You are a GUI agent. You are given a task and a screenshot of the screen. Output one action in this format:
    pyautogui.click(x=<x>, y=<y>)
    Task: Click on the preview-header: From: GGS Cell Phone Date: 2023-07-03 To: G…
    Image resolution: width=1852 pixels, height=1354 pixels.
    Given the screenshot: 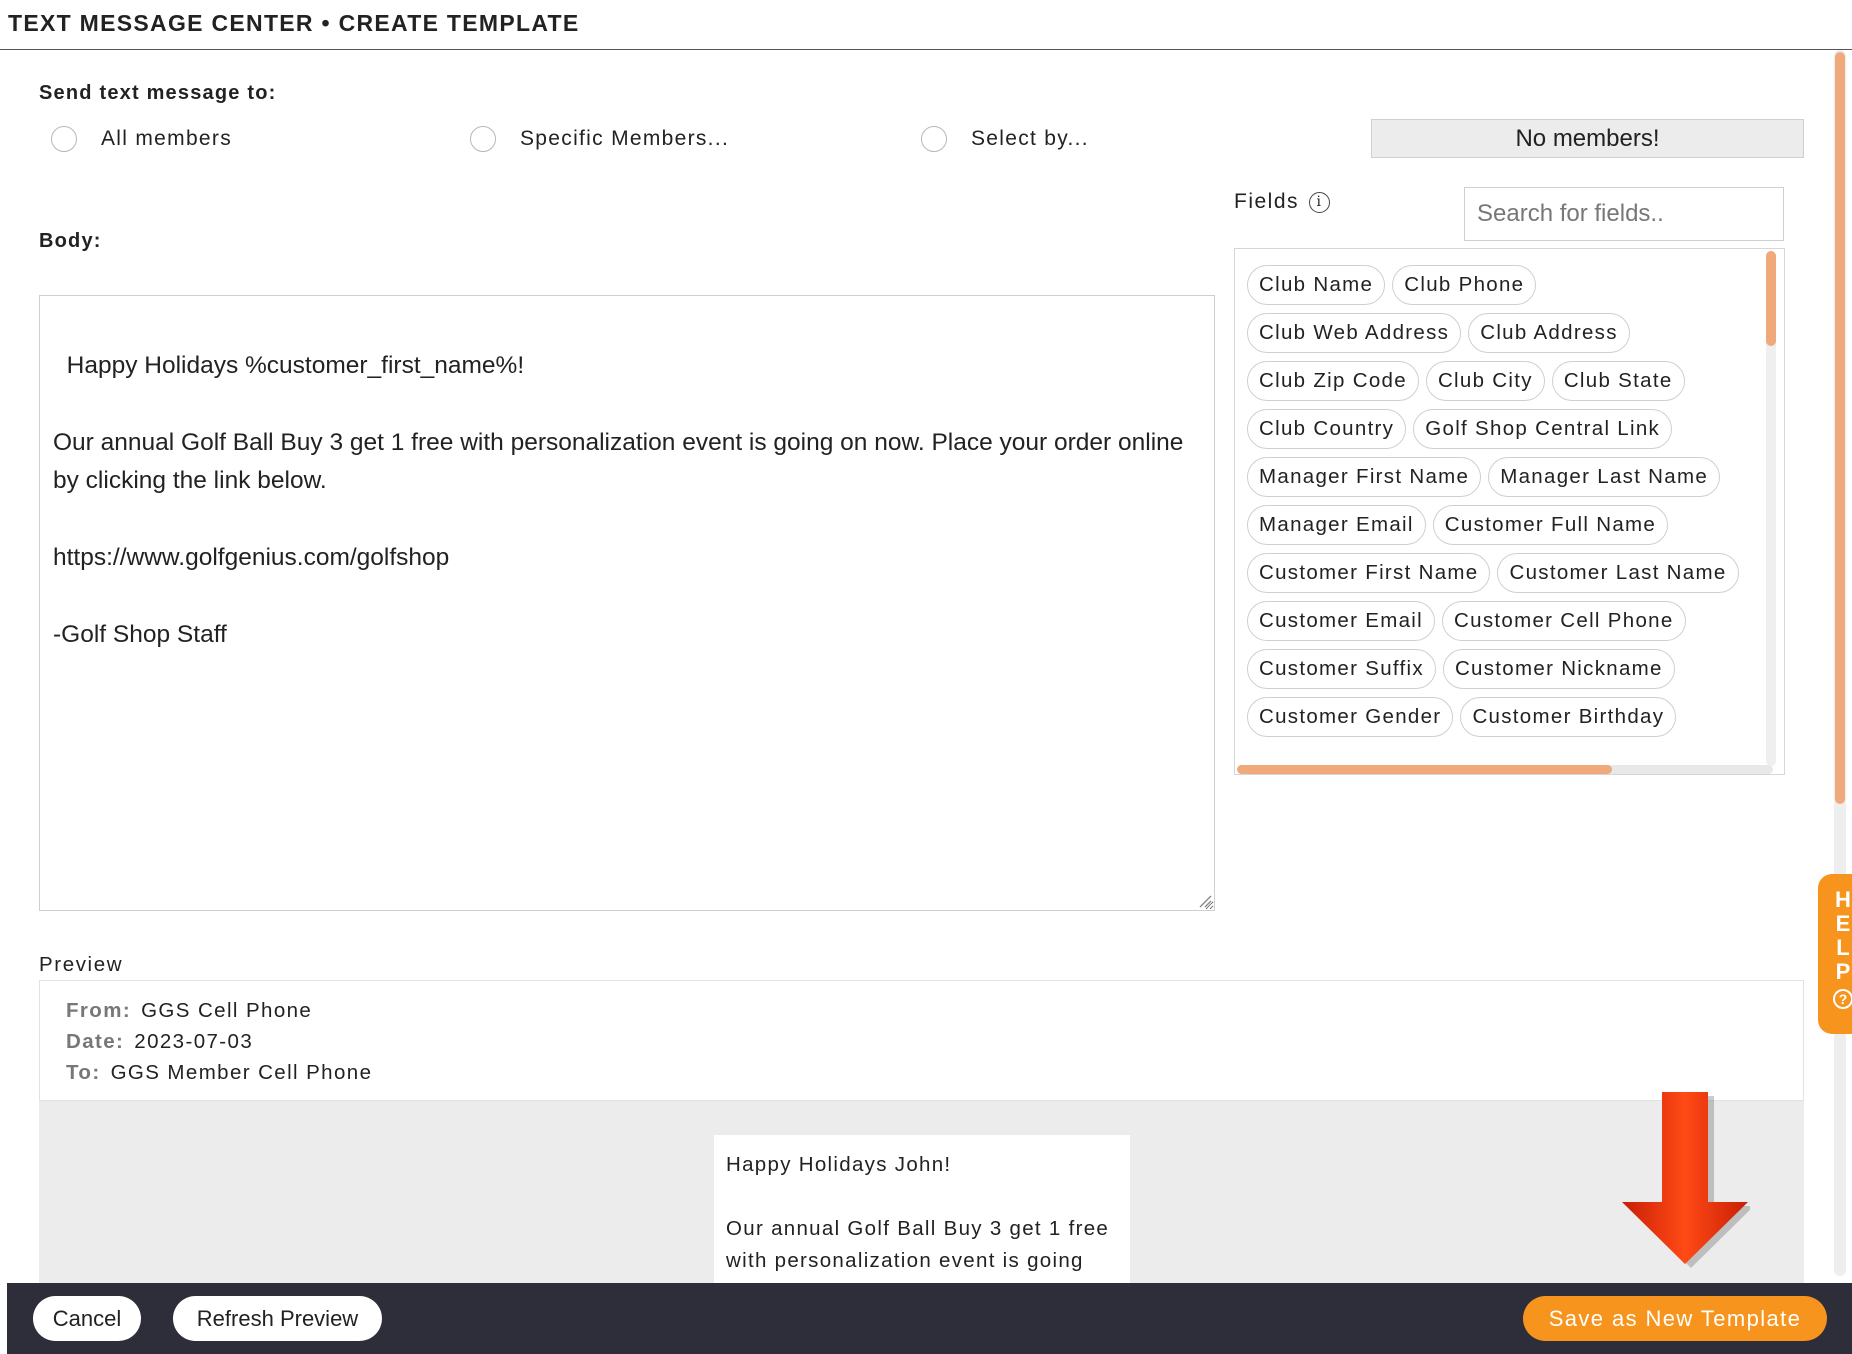 What is the action you would take?
    pyautogui.click(x=921, y=1040)
    